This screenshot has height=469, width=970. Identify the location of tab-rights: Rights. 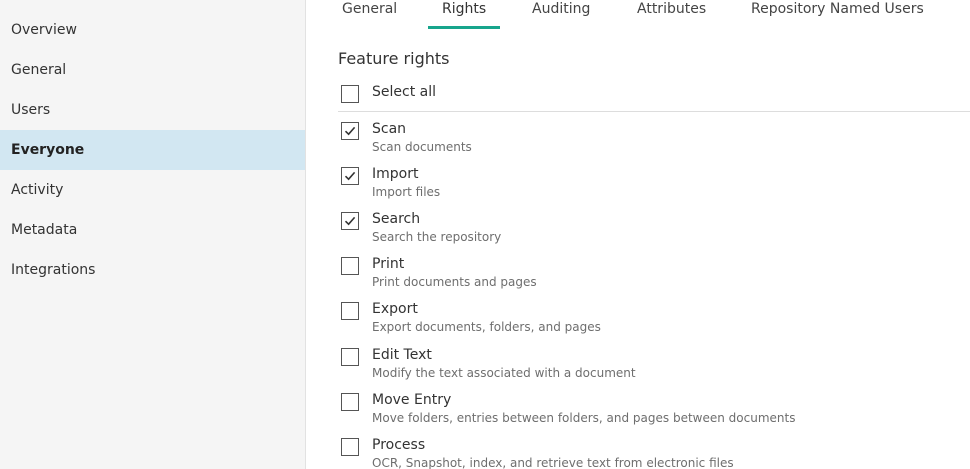
(464, 14).